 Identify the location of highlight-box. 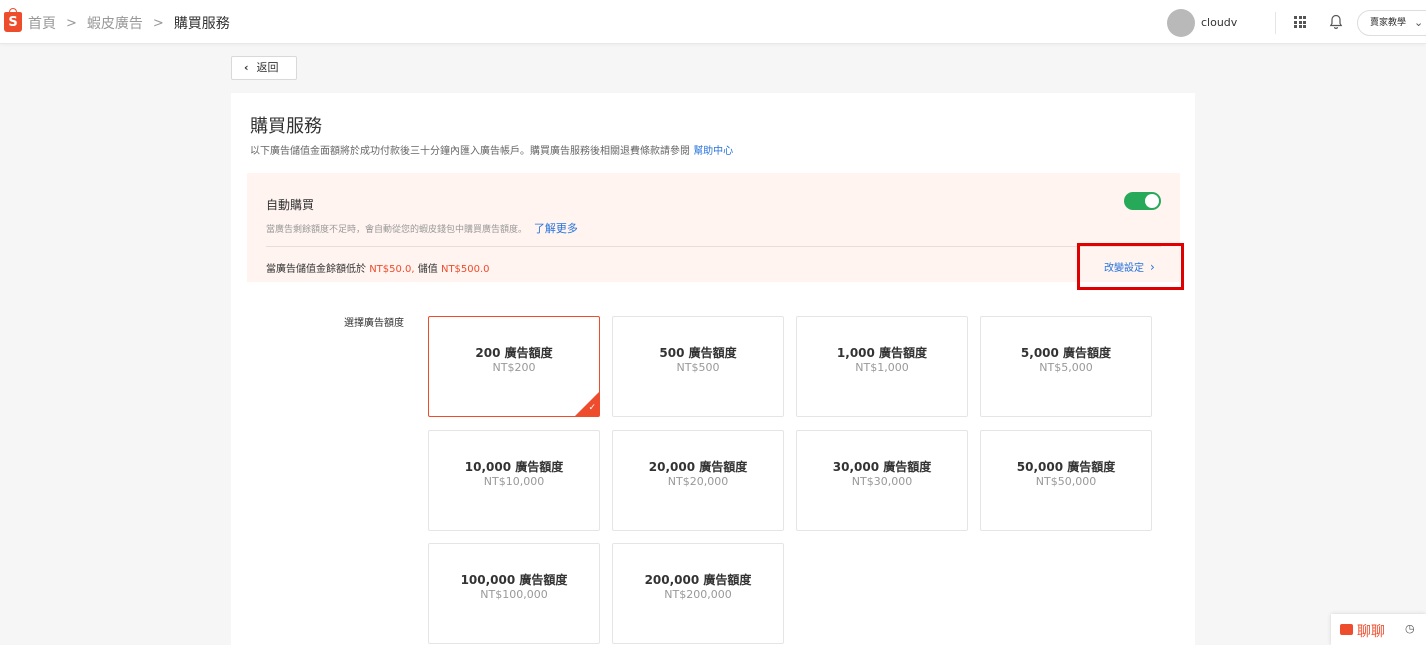
(1130, 266).